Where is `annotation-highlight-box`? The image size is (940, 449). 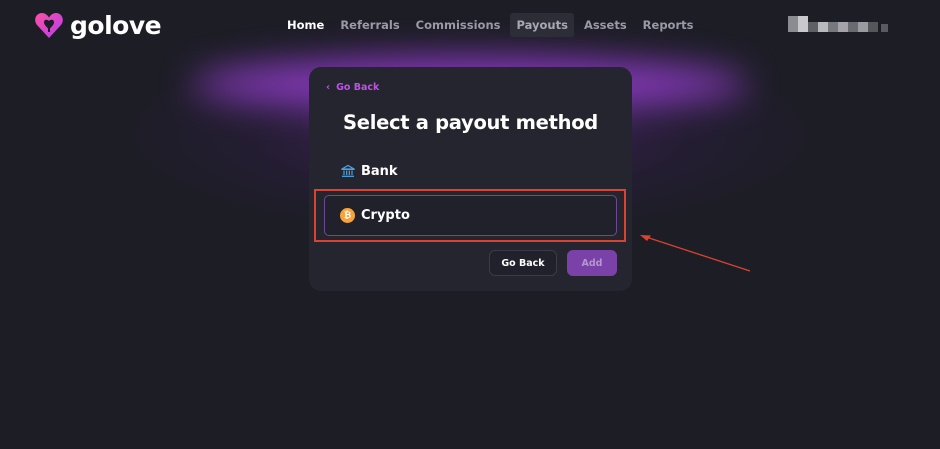
annotation-highlight-box is located at coordinates (470, 215).